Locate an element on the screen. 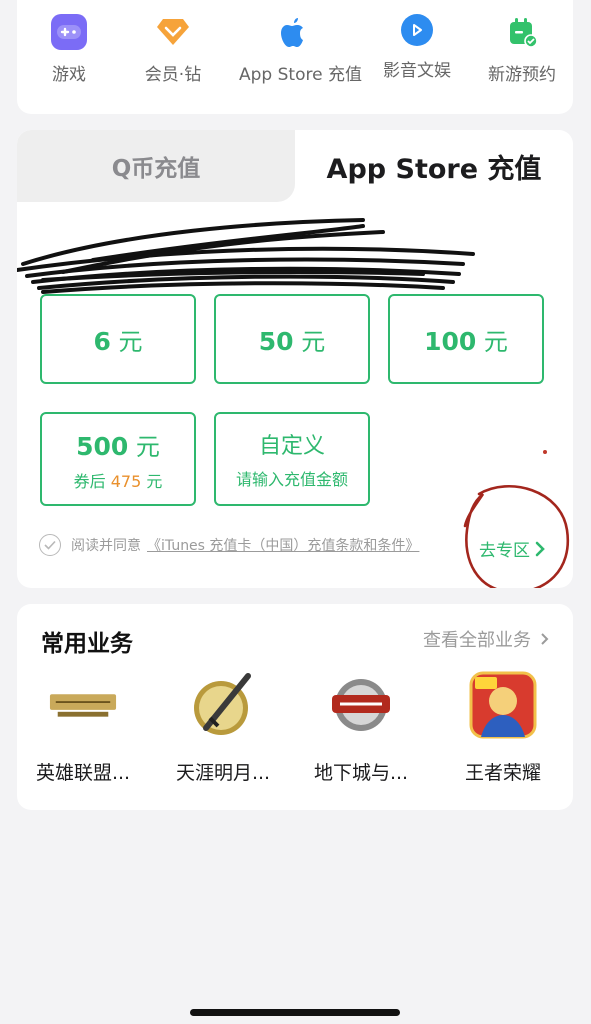 The height and width of the screenshot is (1024, 591). dnf-icon is located at coordinates (361, 705).